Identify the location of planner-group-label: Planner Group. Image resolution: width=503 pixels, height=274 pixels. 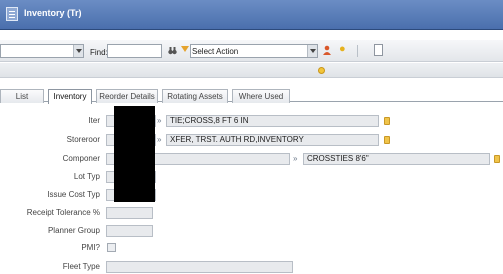
(73, 230).